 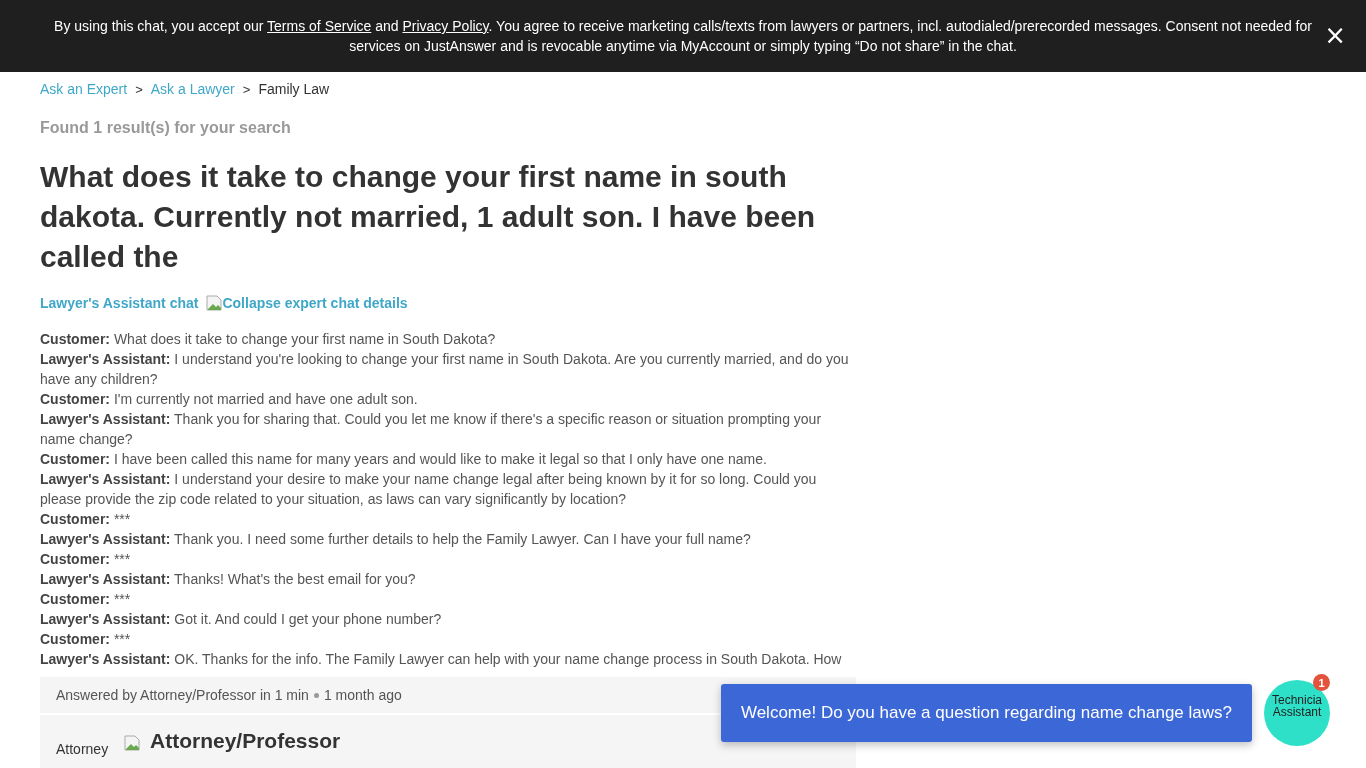 I want to click on chat-message: Customer: What does it take to change your first name in South Dakota?, so click(x=268, y=339).